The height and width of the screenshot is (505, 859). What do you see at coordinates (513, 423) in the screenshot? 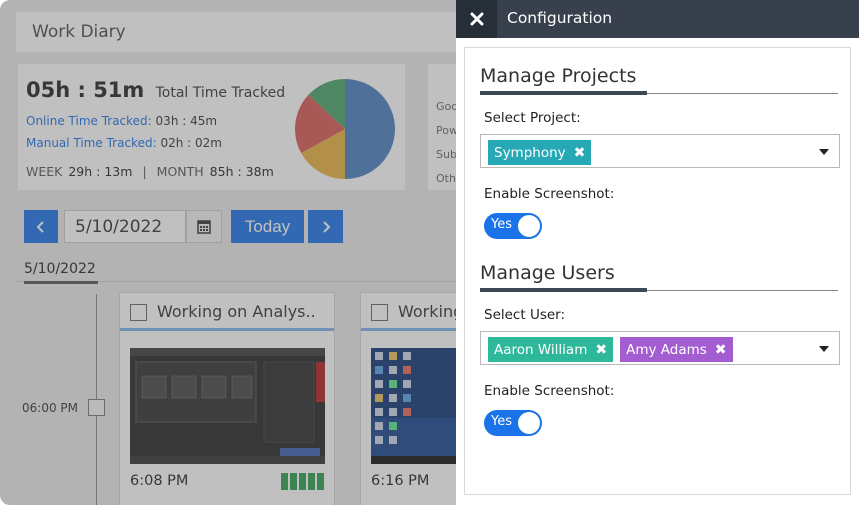
I see `user-screenshot-toggle: Yes` at bounding box center [513, 423].